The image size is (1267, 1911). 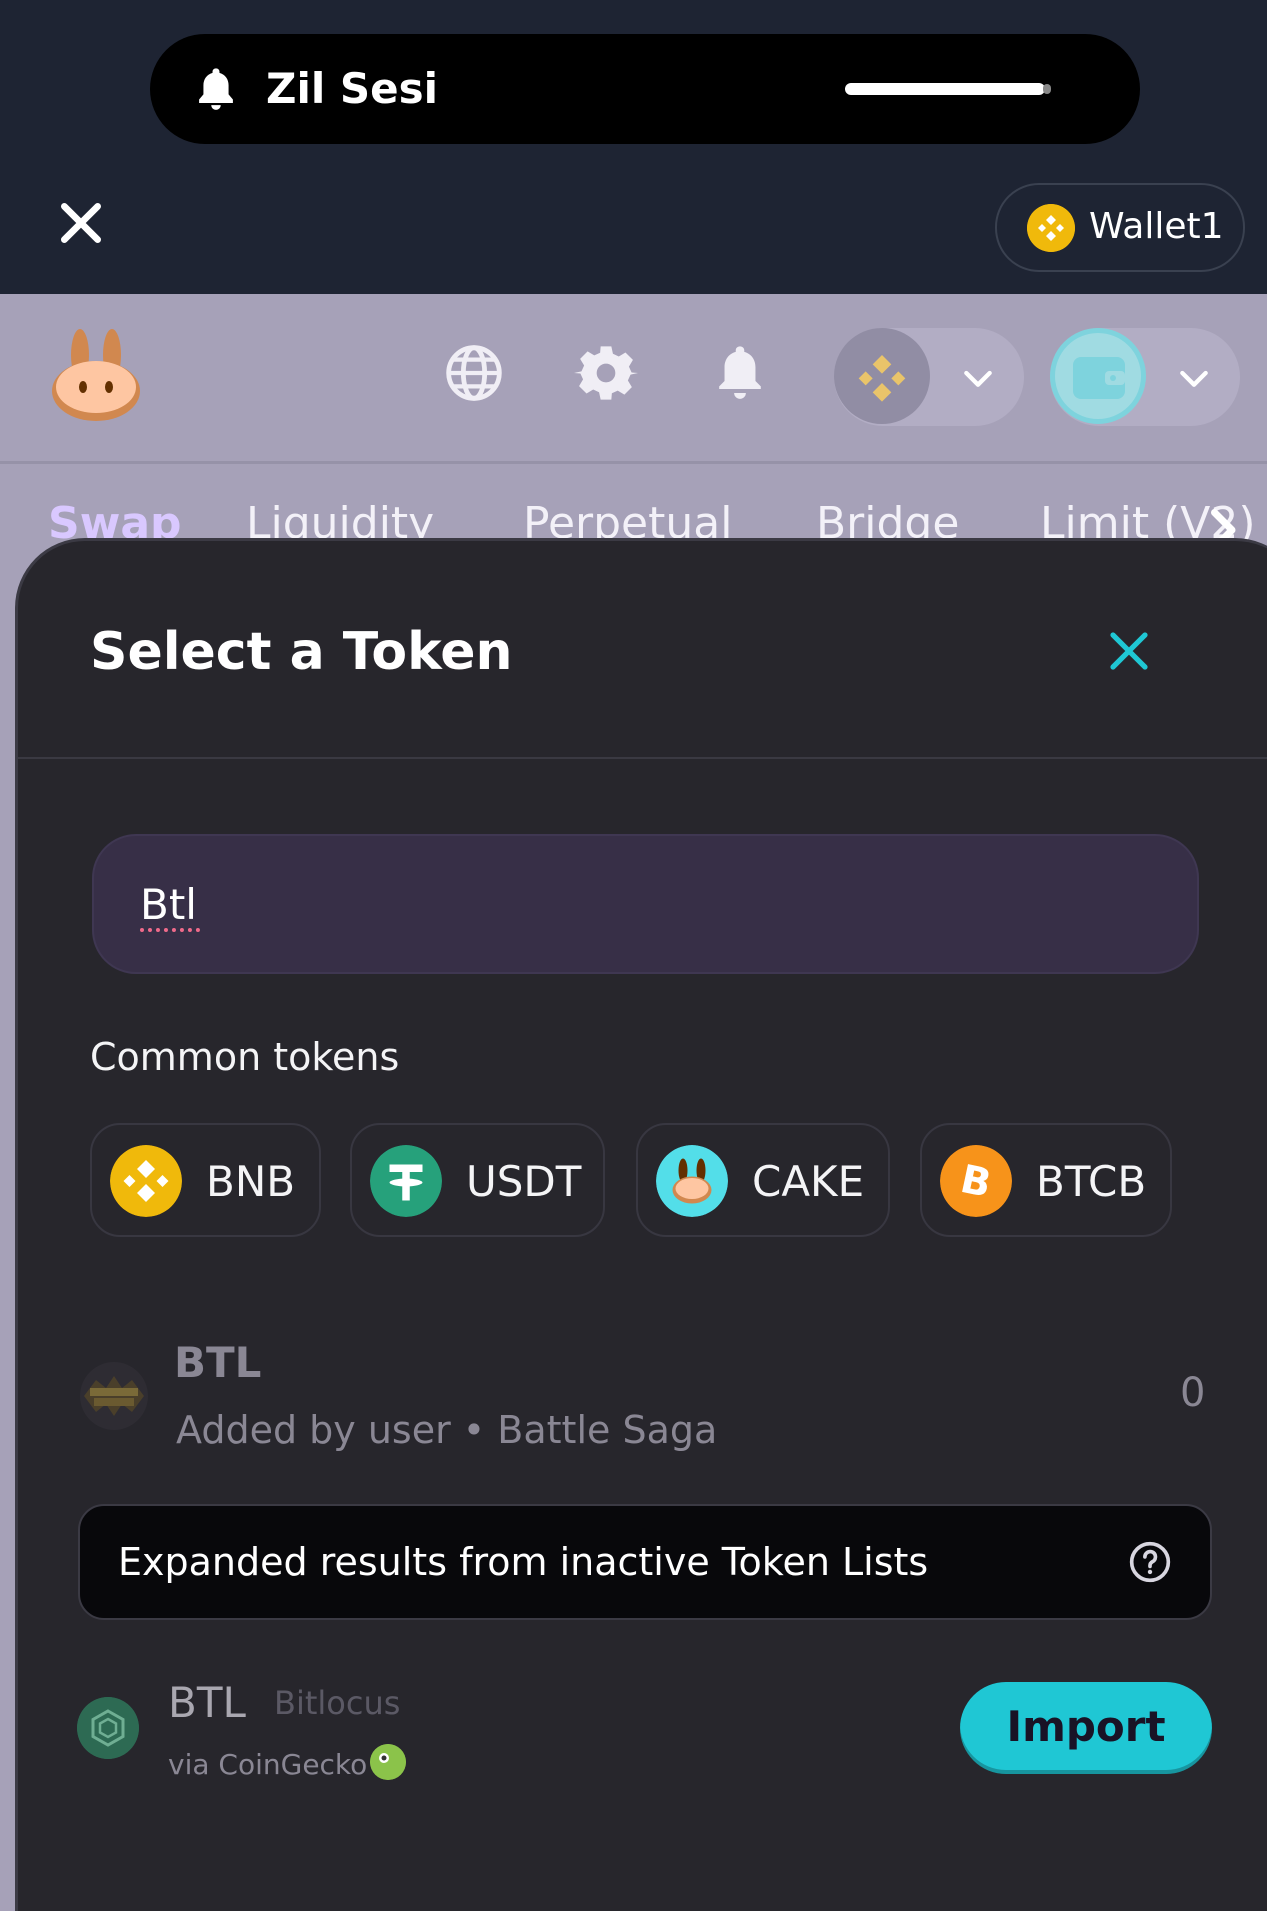 What do you see at coordinates (740, 373) in the screenshot?
I see `notification-bell-icon` at bounding box center [740, 373].